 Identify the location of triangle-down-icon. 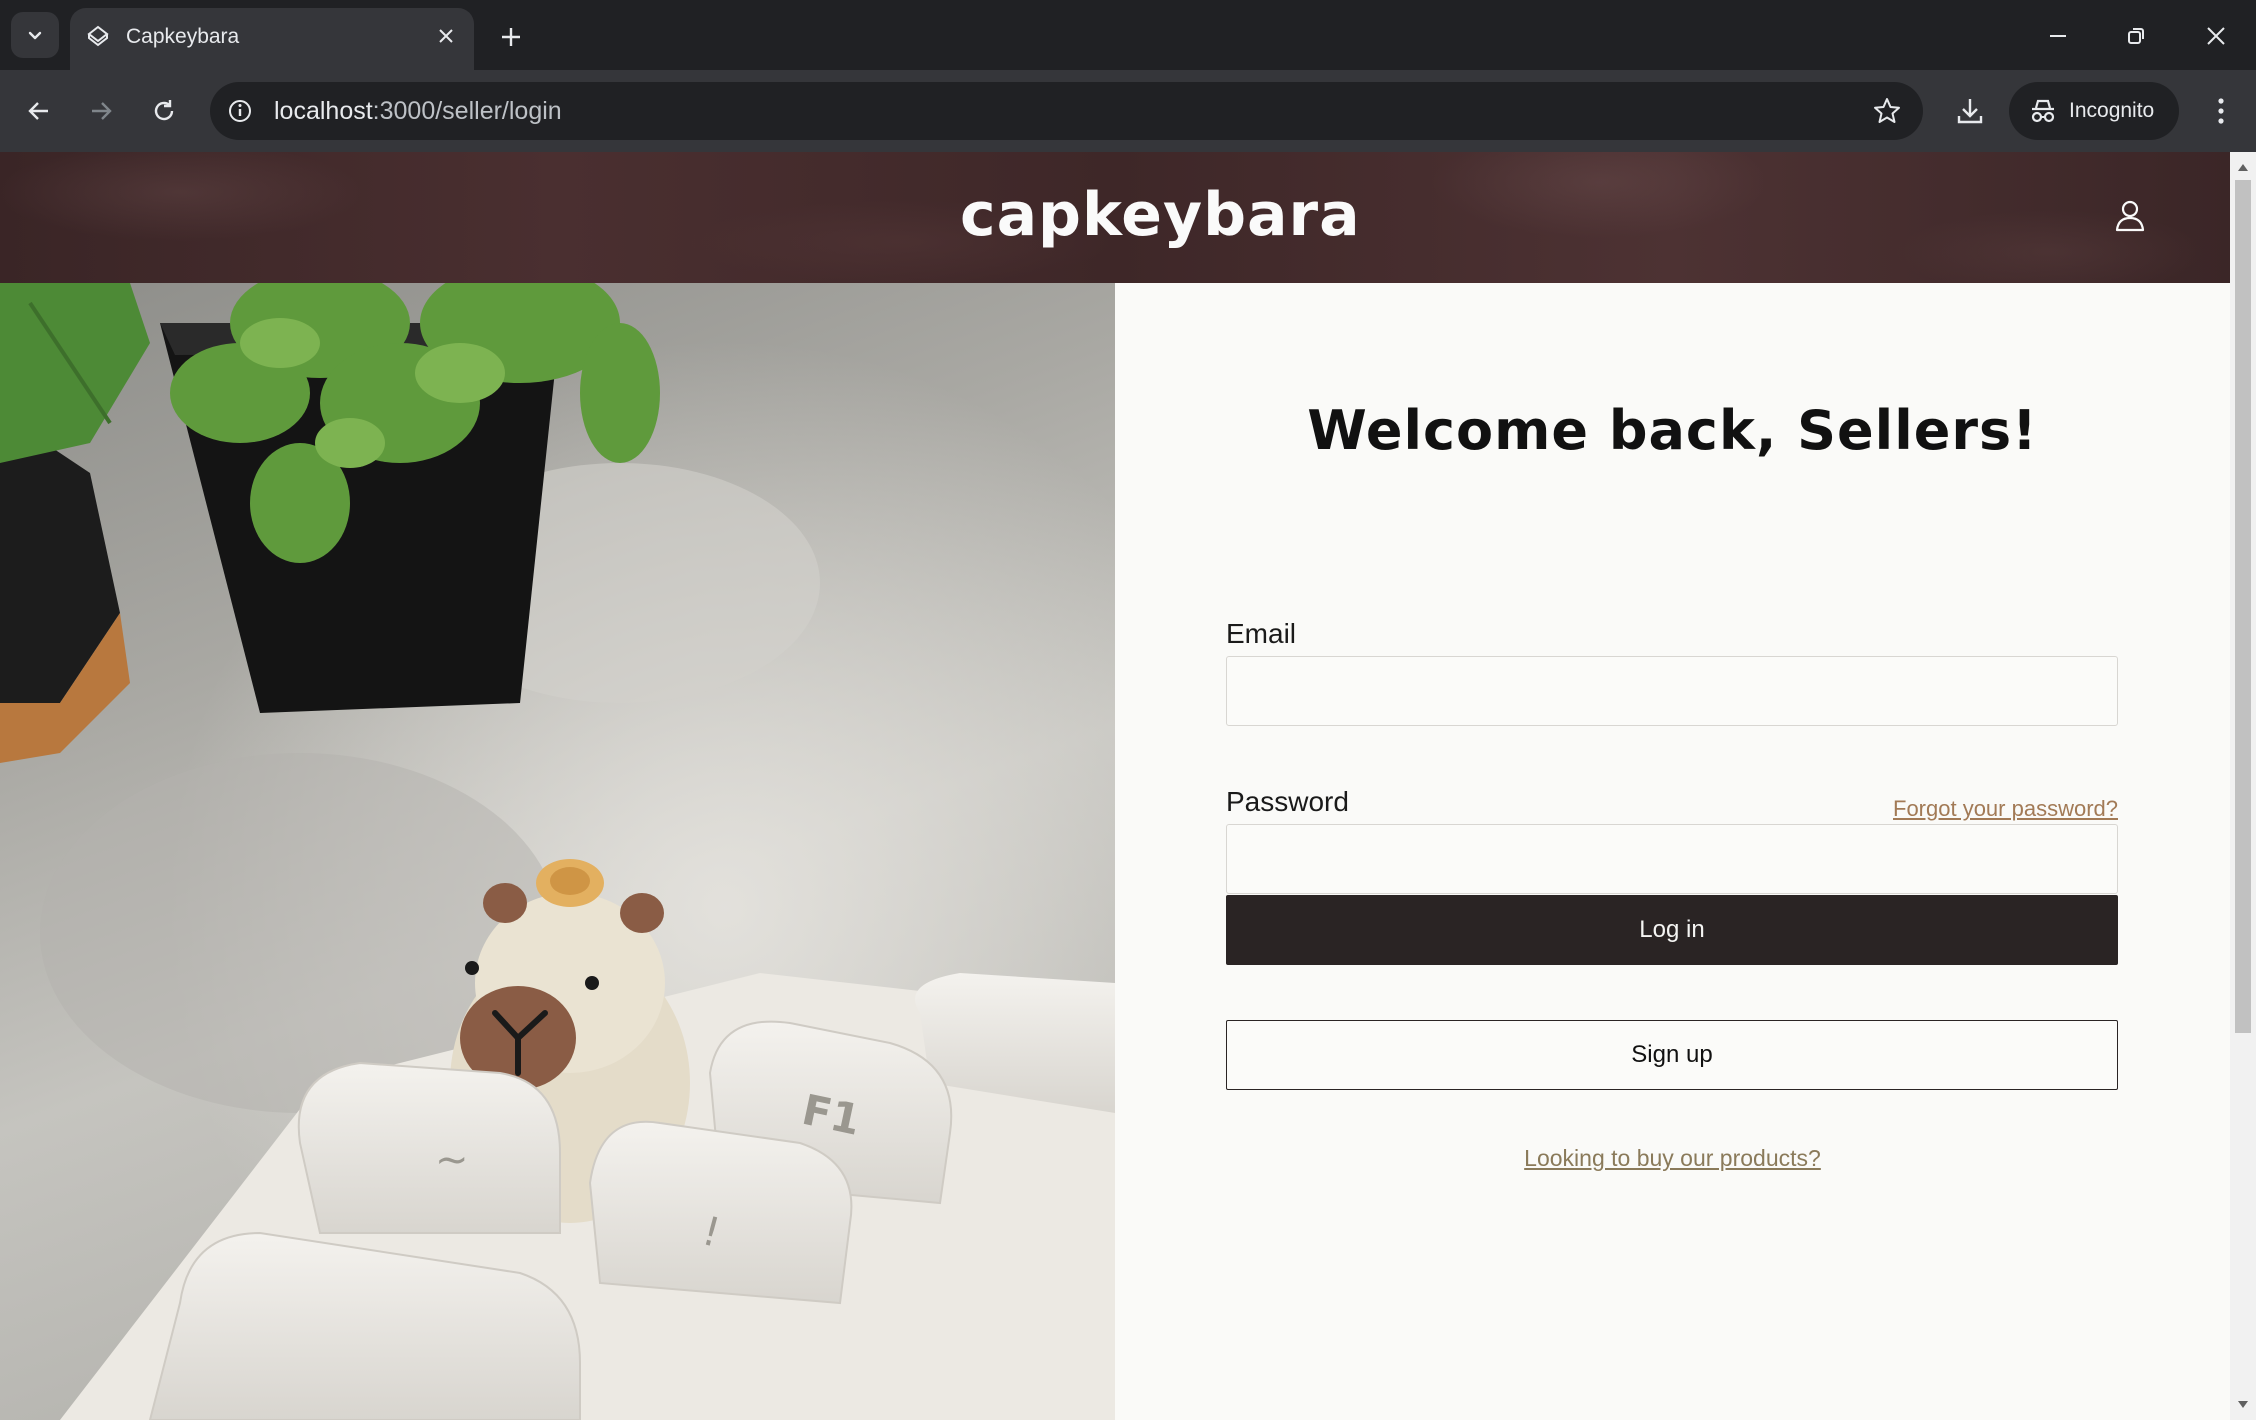
(2243, 1404).